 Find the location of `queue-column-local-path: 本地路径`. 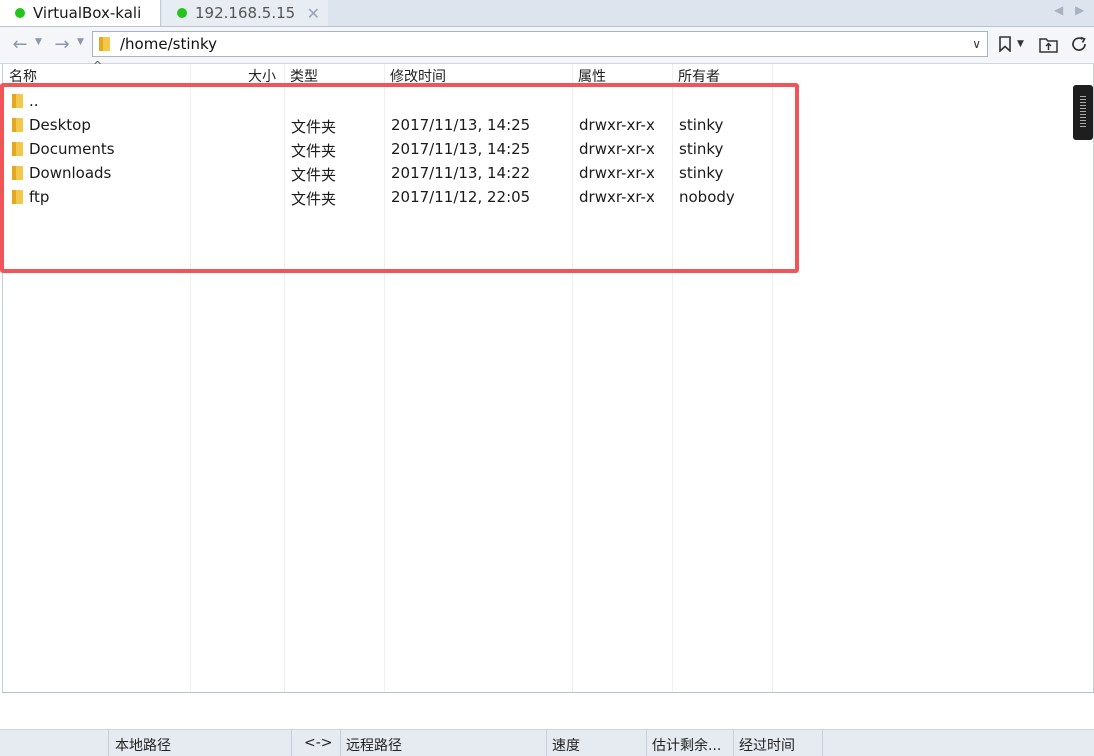

queue-column-local-path: 本地路径 is located at coordinates (143, 745).